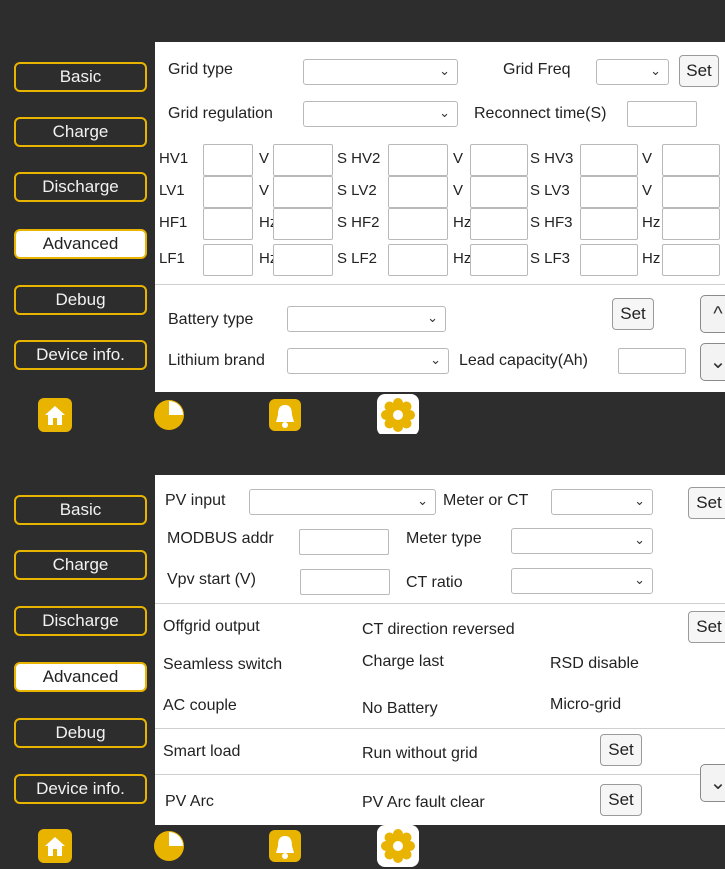 The height and width of the screenshot is (869, 725). What do you see at coordinates (380, 114) in the screenshot?
I see `grid-regulation-select: ⌄` at bounding box center [380, 114].